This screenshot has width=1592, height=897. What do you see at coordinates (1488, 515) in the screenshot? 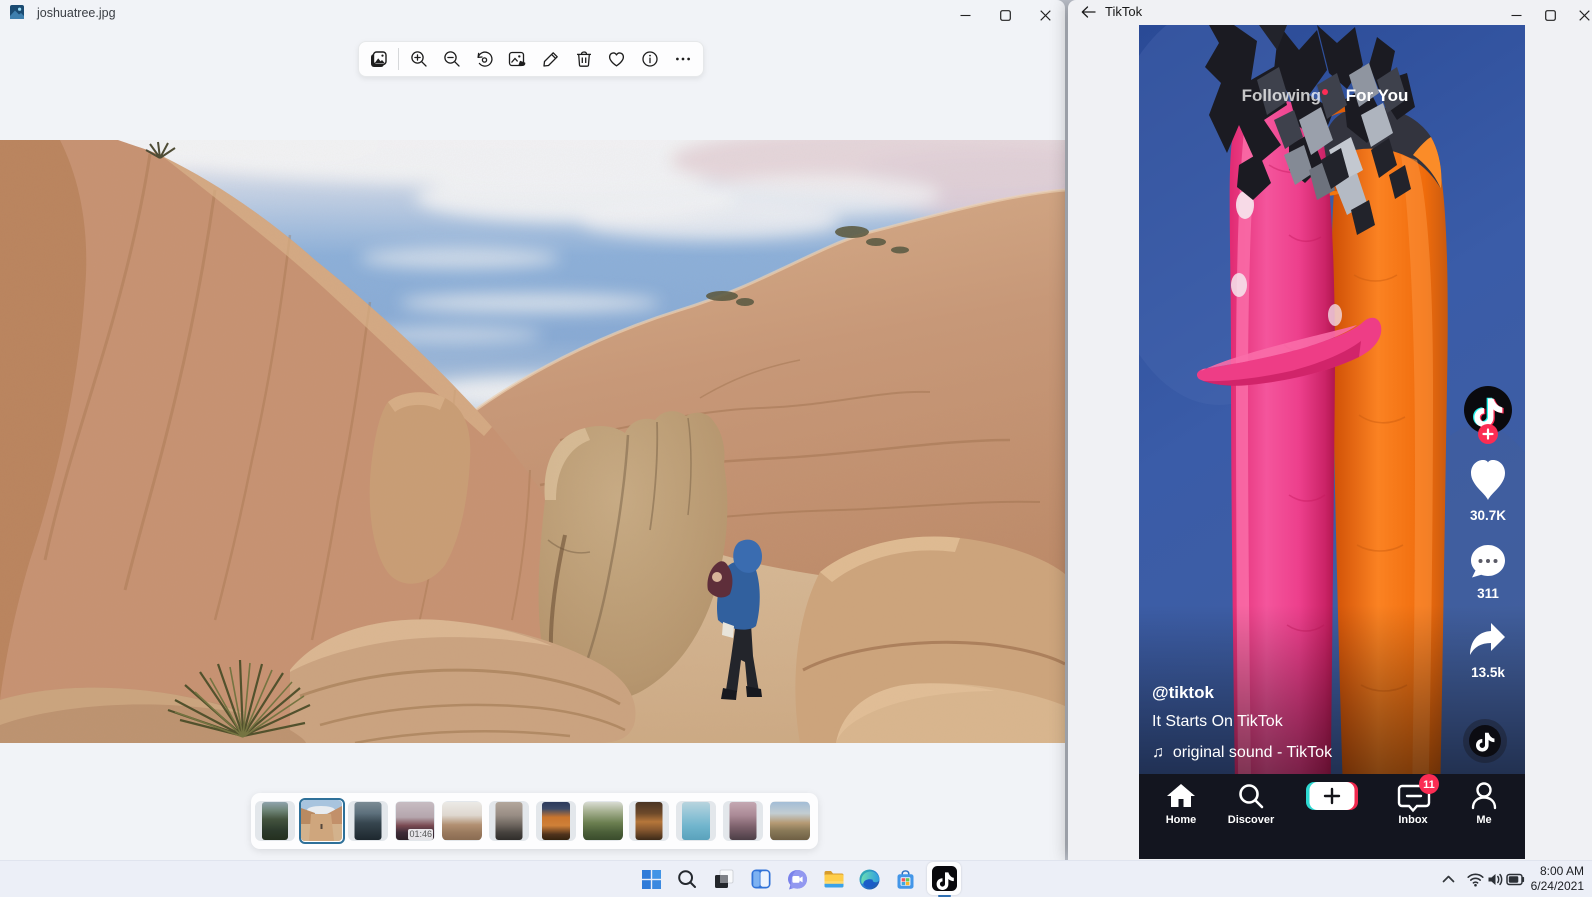
I see `svg-text: 30.7K` at bounding box center [1488, 515].